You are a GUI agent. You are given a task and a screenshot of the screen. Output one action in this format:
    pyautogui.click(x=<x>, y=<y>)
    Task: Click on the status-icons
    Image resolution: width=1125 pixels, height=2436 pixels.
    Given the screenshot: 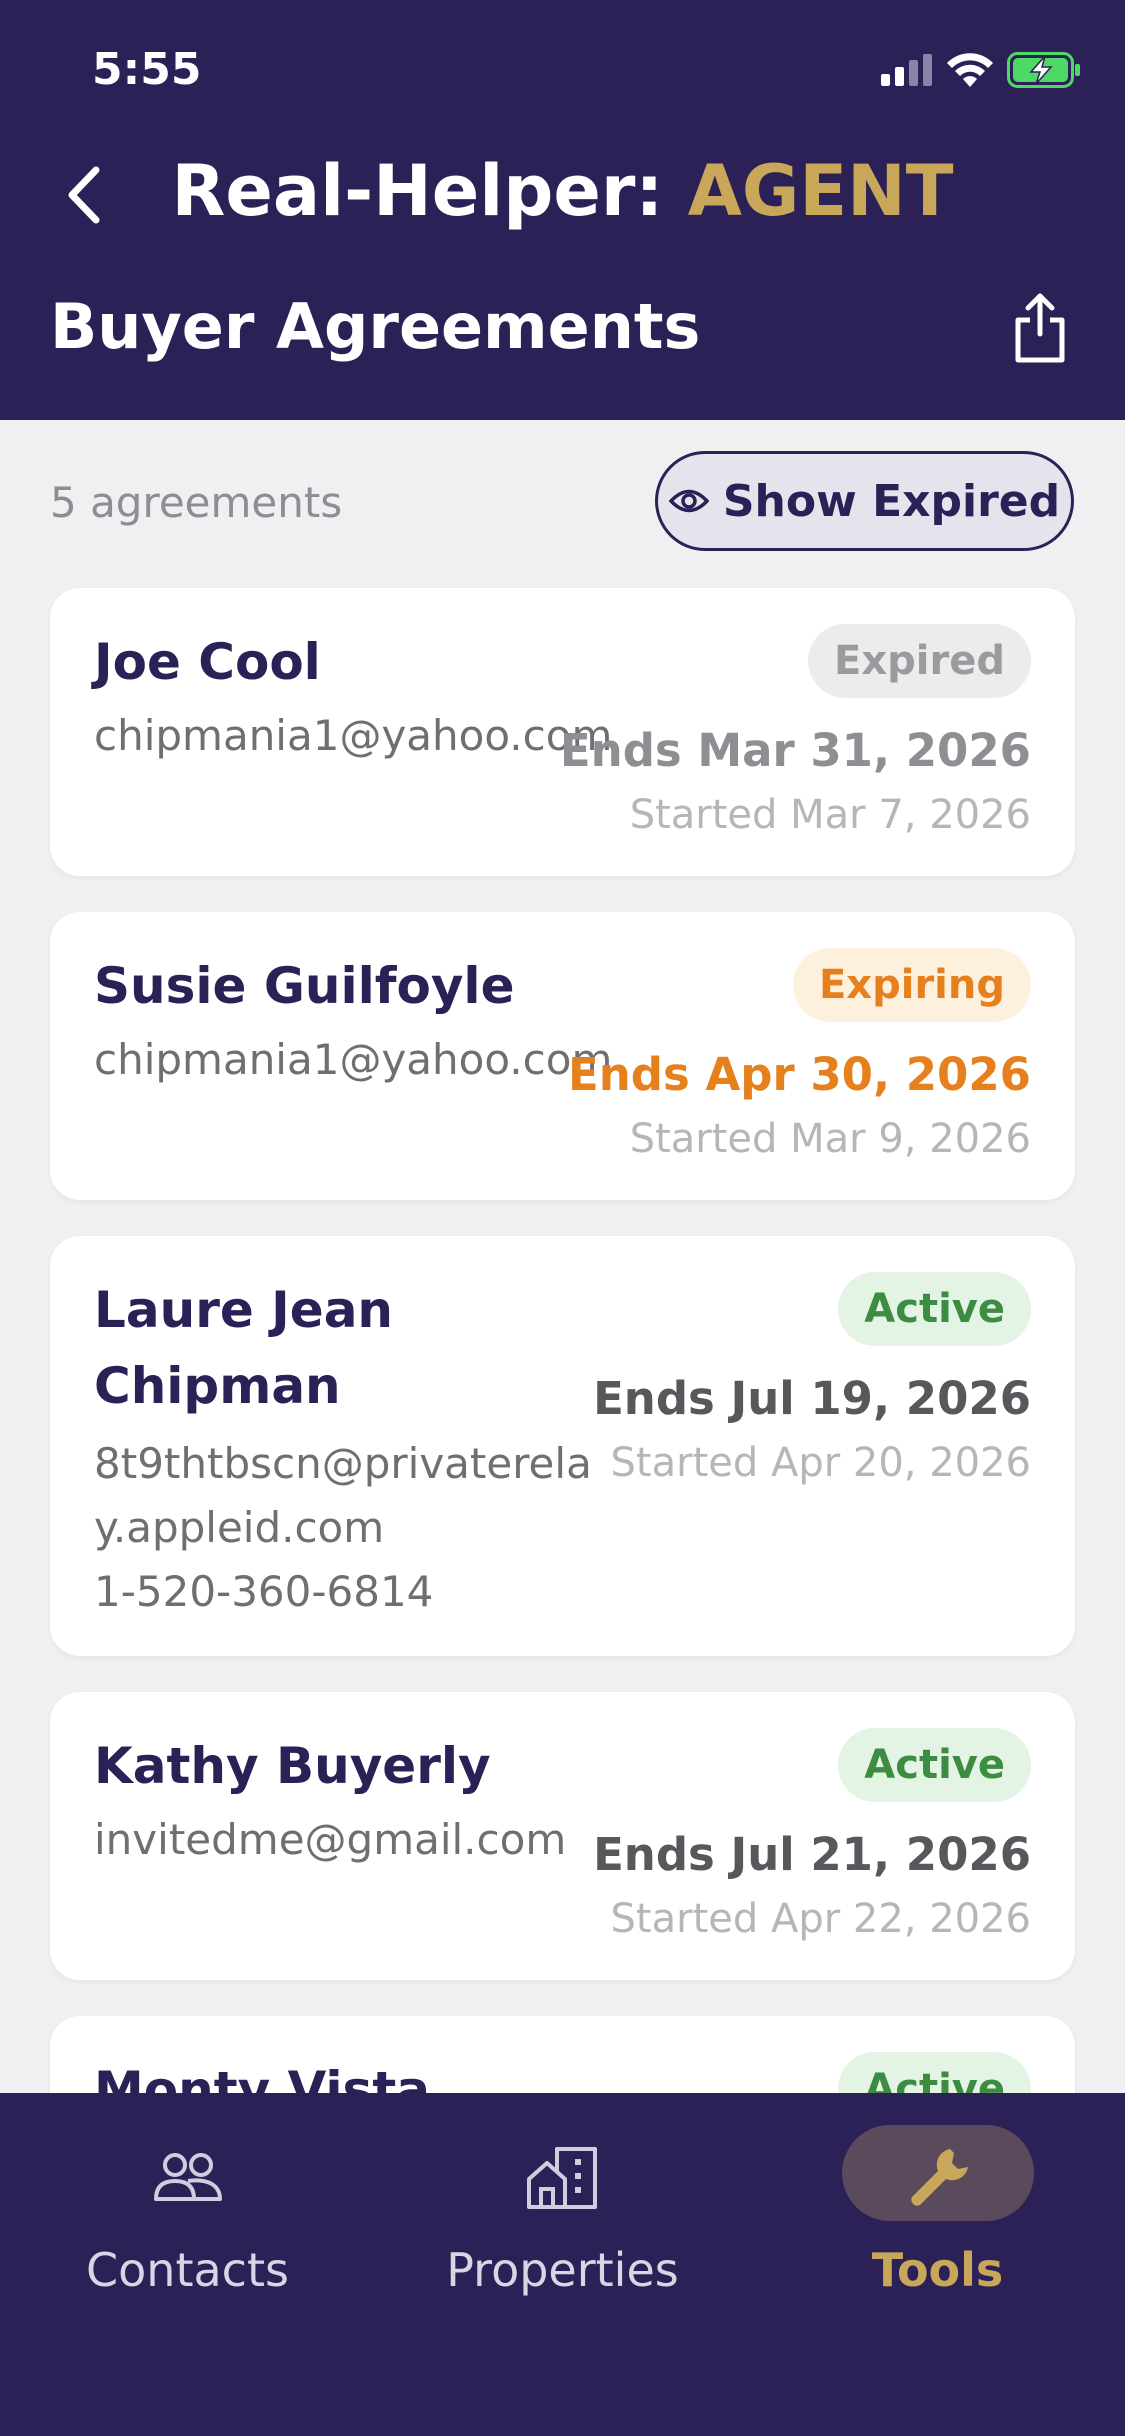 What is the action you would take?
    pyautogui.click(x=981, y=70)
    